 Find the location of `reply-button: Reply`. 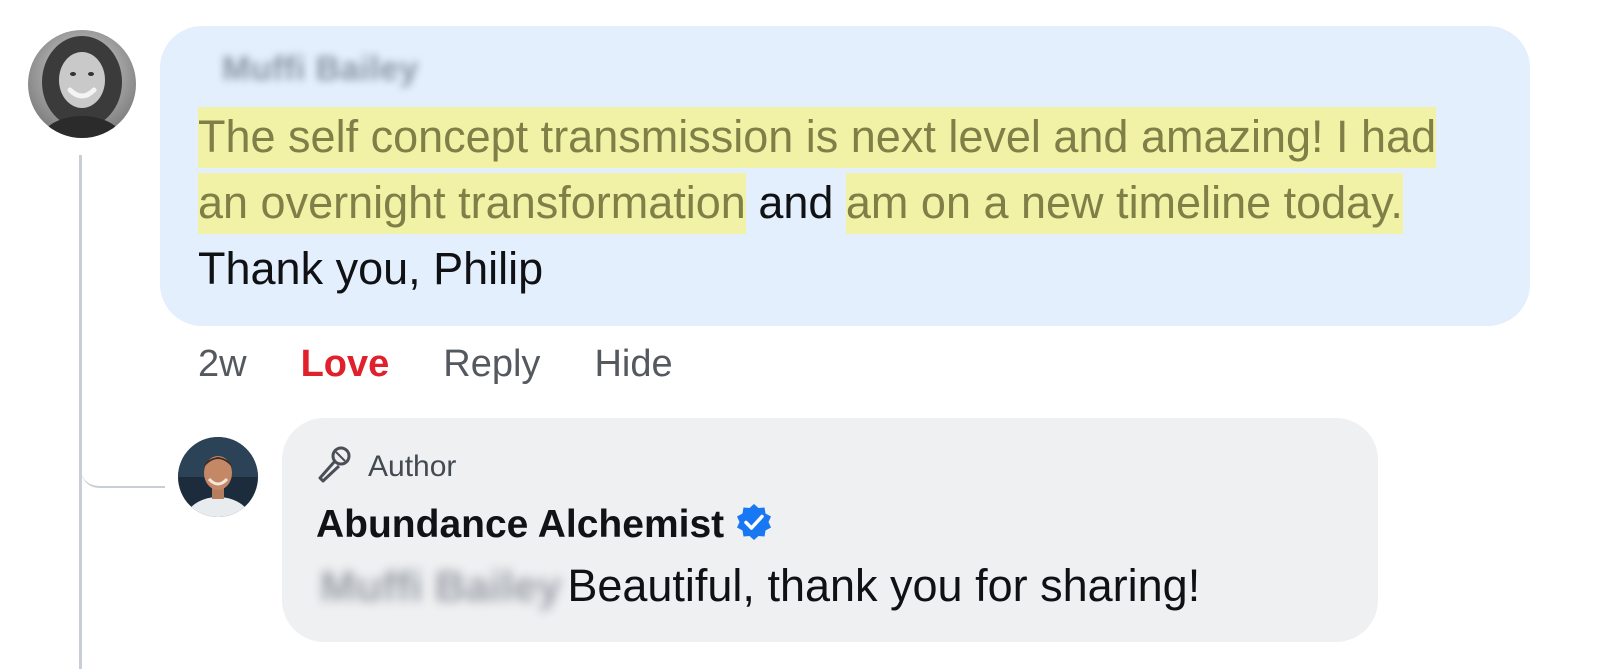

reply-button: Reply is located at coordinates (491, 364).